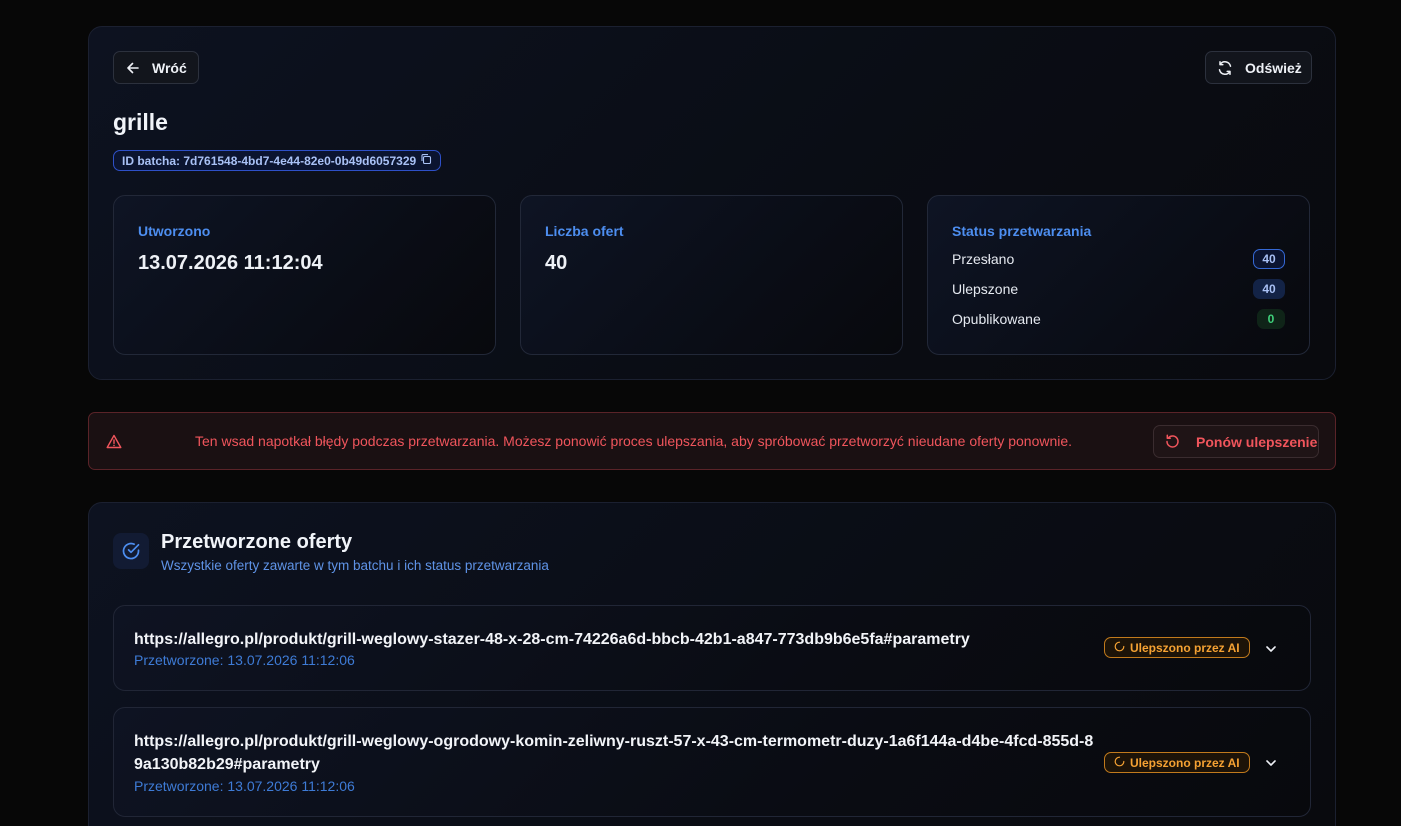 This screenshot has height=826, width=1401. What do you see at coordinates (426, 160) in the screenshot?
I see `copy-icon` at bounding box center [426, 160].